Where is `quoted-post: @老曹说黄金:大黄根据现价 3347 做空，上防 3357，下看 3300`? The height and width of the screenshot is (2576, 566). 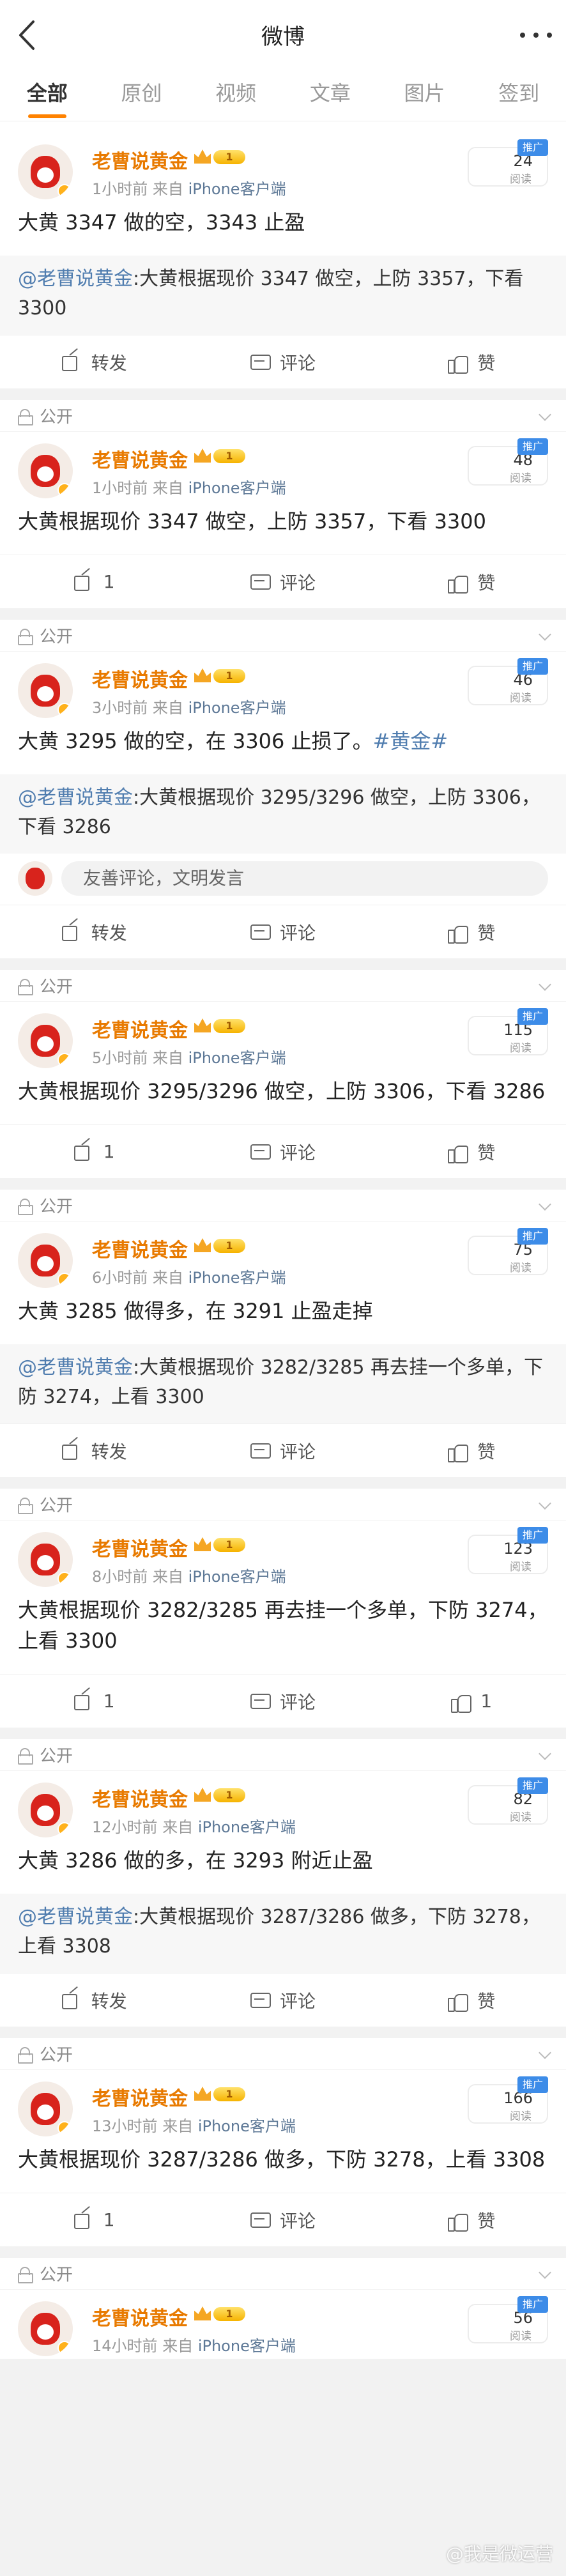 quoted-post: @老曹说黄金:大黄根据现价 3347 做空，上防 3357，下看 3300 is located at coordinates (283, 295).